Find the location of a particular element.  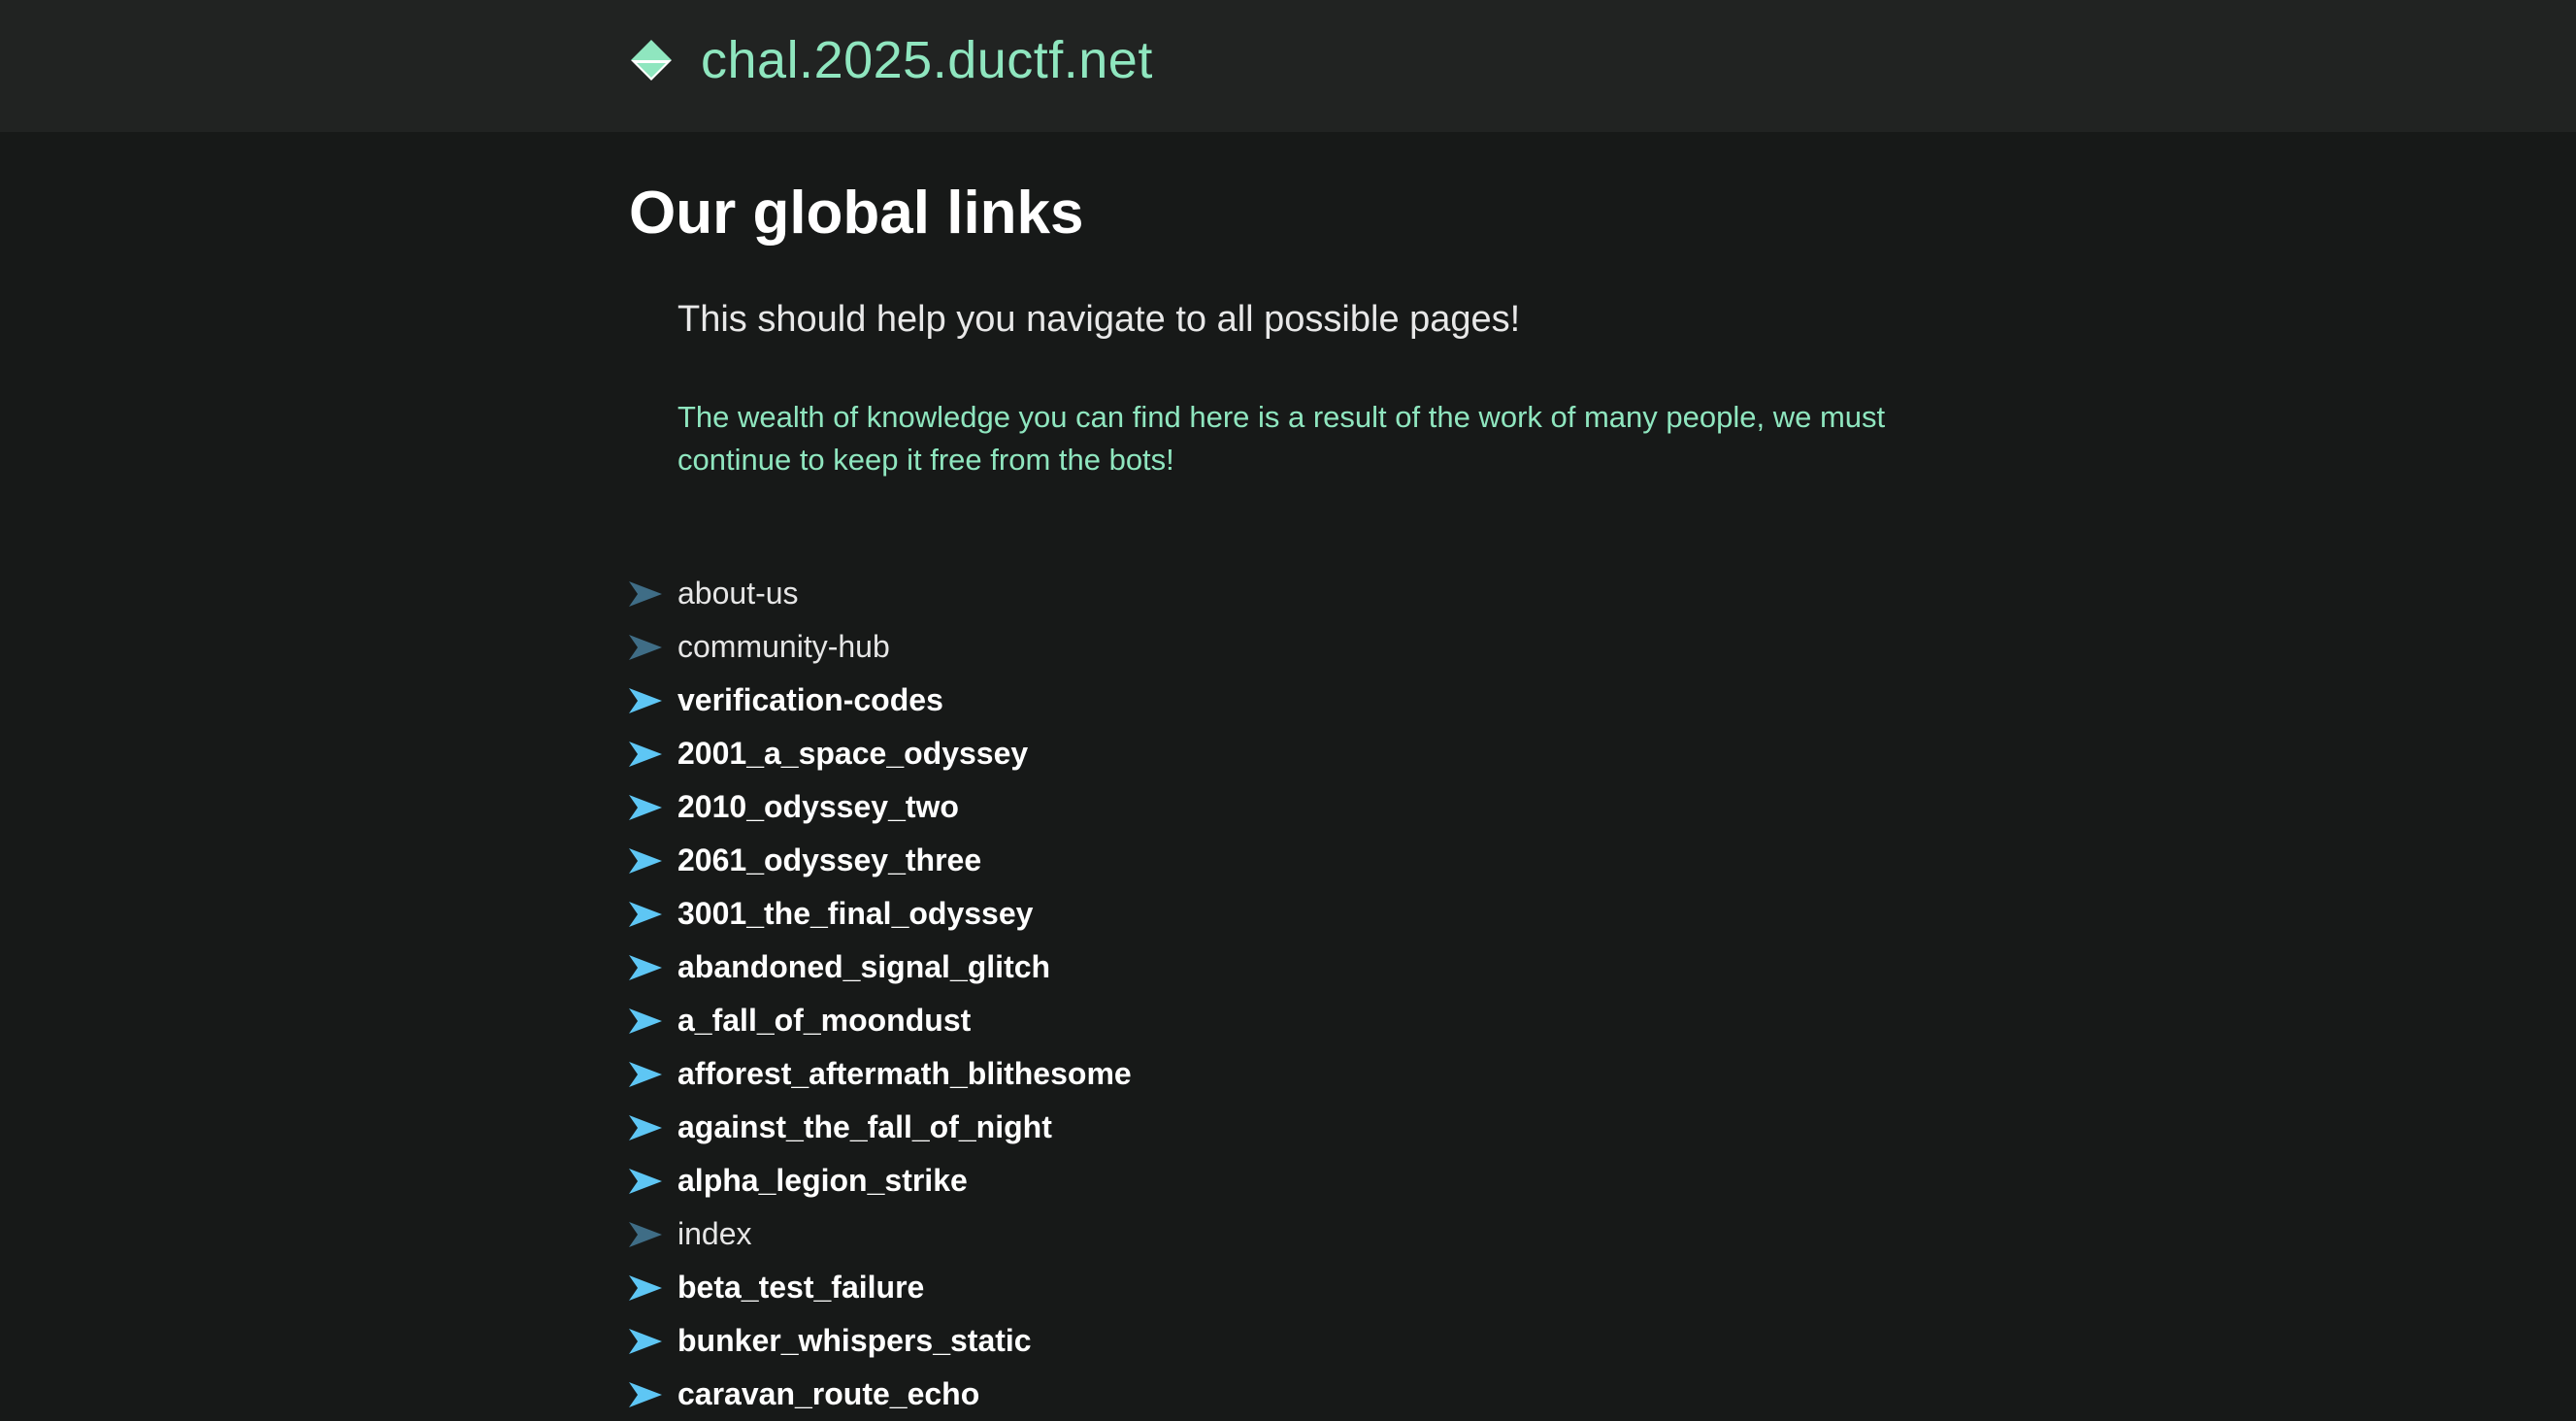

page-link: afforest_aftermath_blithesome is located at coordinates (904, 1074).